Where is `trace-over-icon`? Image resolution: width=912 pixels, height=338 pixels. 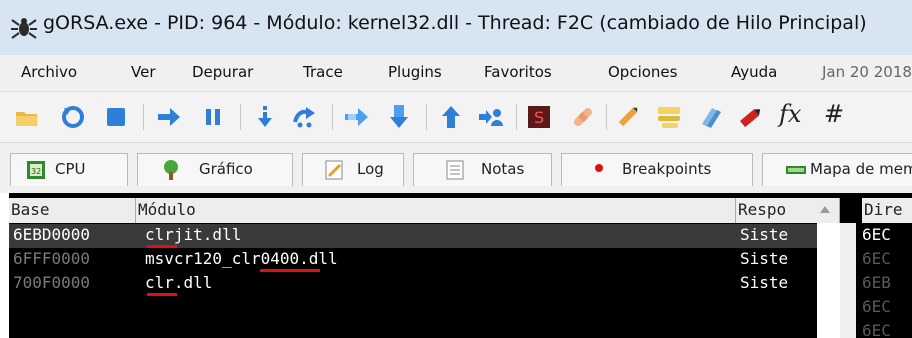 trace-over-icon is located at coordinates (399, 117).